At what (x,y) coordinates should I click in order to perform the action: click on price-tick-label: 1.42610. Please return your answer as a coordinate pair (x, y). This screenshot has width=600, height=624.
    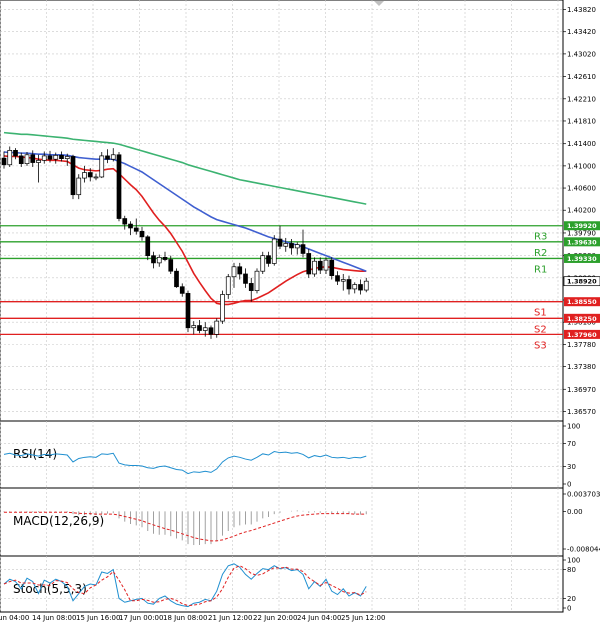
    Looking at the image, I should click on (581, 77).